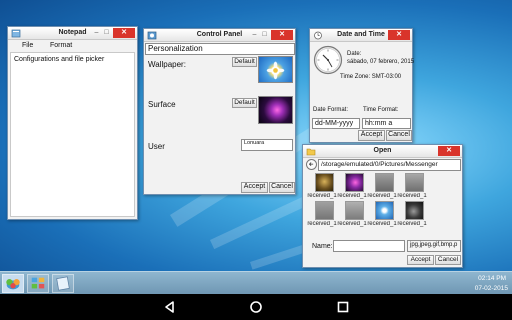 The image size is (512, 320). Describe the element at coordinates (328, 60) in the screenshot. I see `analog-clock-icon` at that location.